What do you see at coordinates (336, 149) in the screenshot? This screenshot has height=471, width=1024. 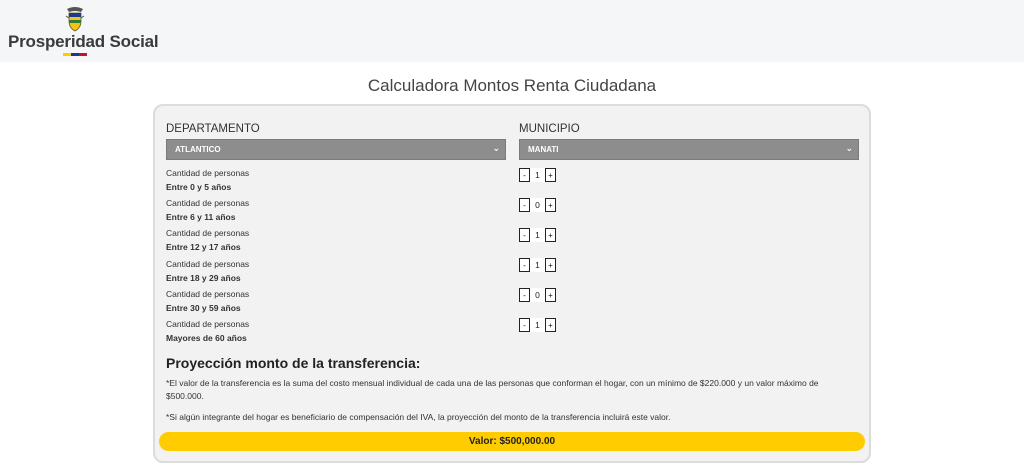 I see `departamento-select: ATLANTICO ⌄` at bounding box center [336, 149].